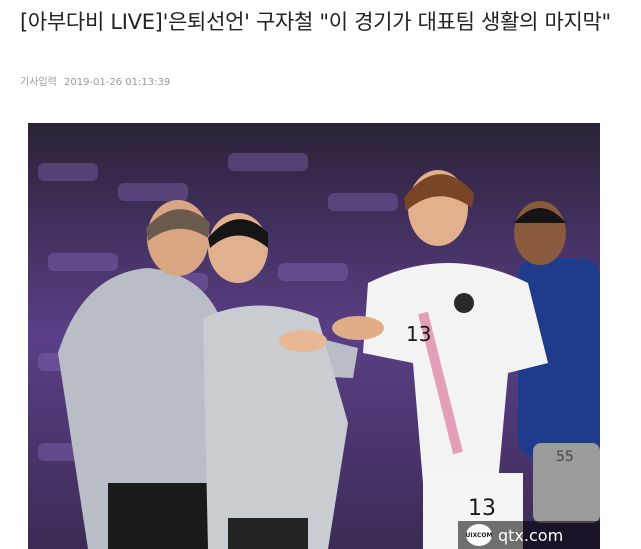  What do you see at coordinates (482, 508) in the screenshot?
I see `jersey-number-shorts: 13` at bounding box center [482, 508].